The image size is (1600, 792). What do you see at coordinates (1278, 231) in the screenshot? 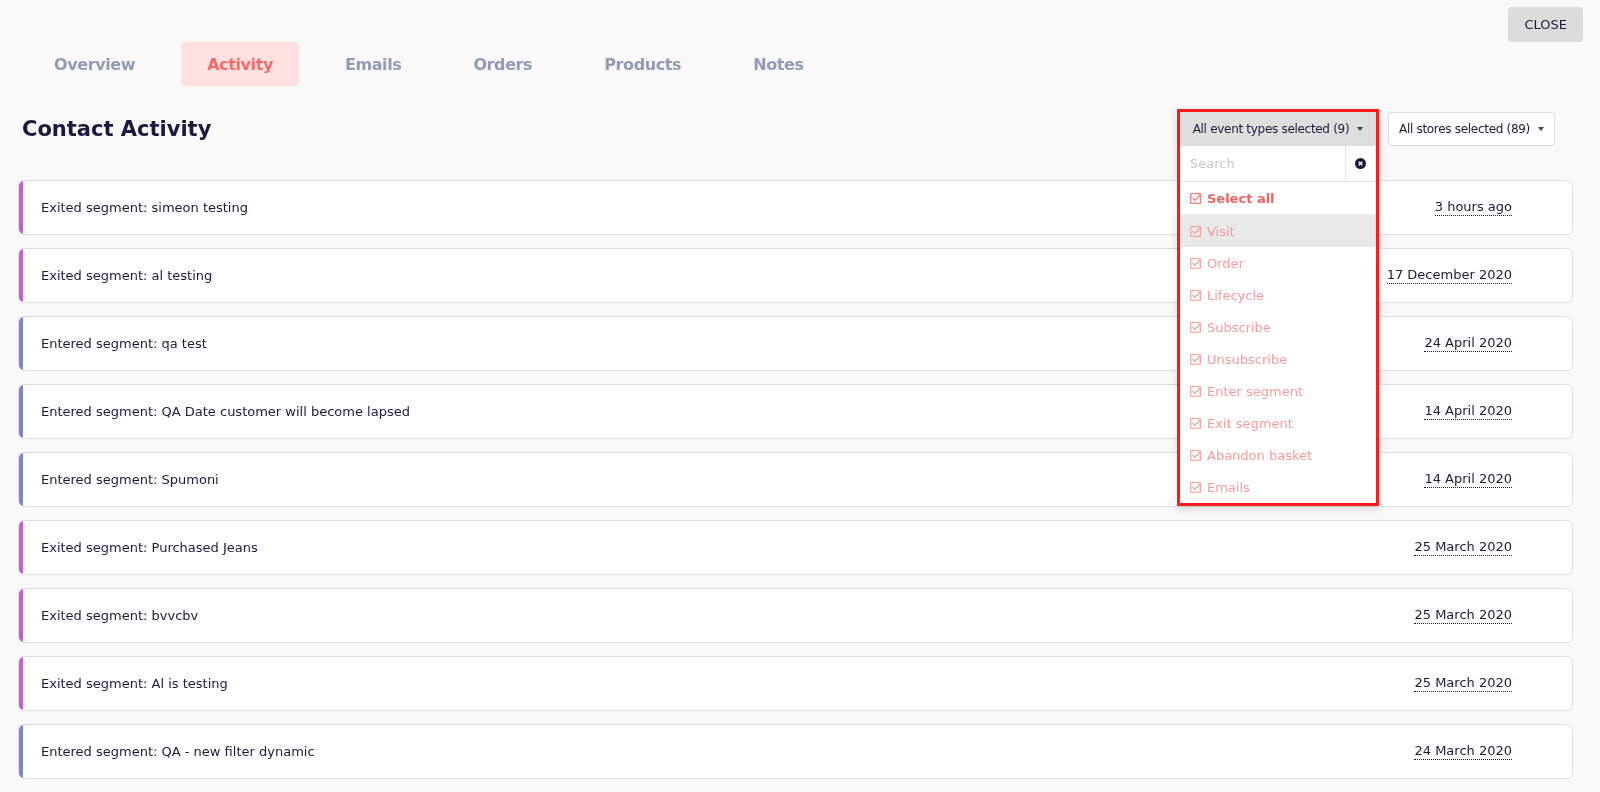
I see `event-type-option: Visit` at bounding box center [1278, 231].